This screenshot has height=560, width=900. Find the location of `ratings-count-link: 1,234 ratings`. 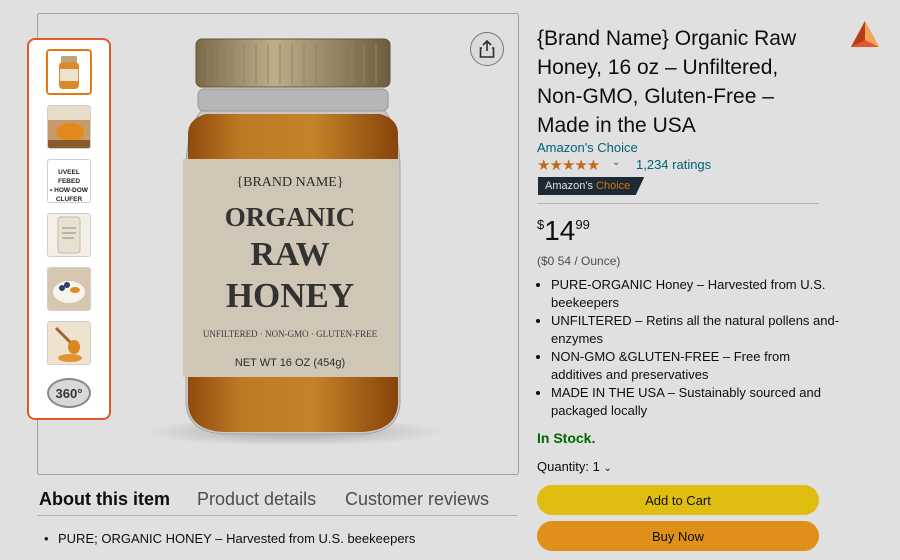

ratings-count-link: 1,234 ratings is located at coordinates (673, 164).